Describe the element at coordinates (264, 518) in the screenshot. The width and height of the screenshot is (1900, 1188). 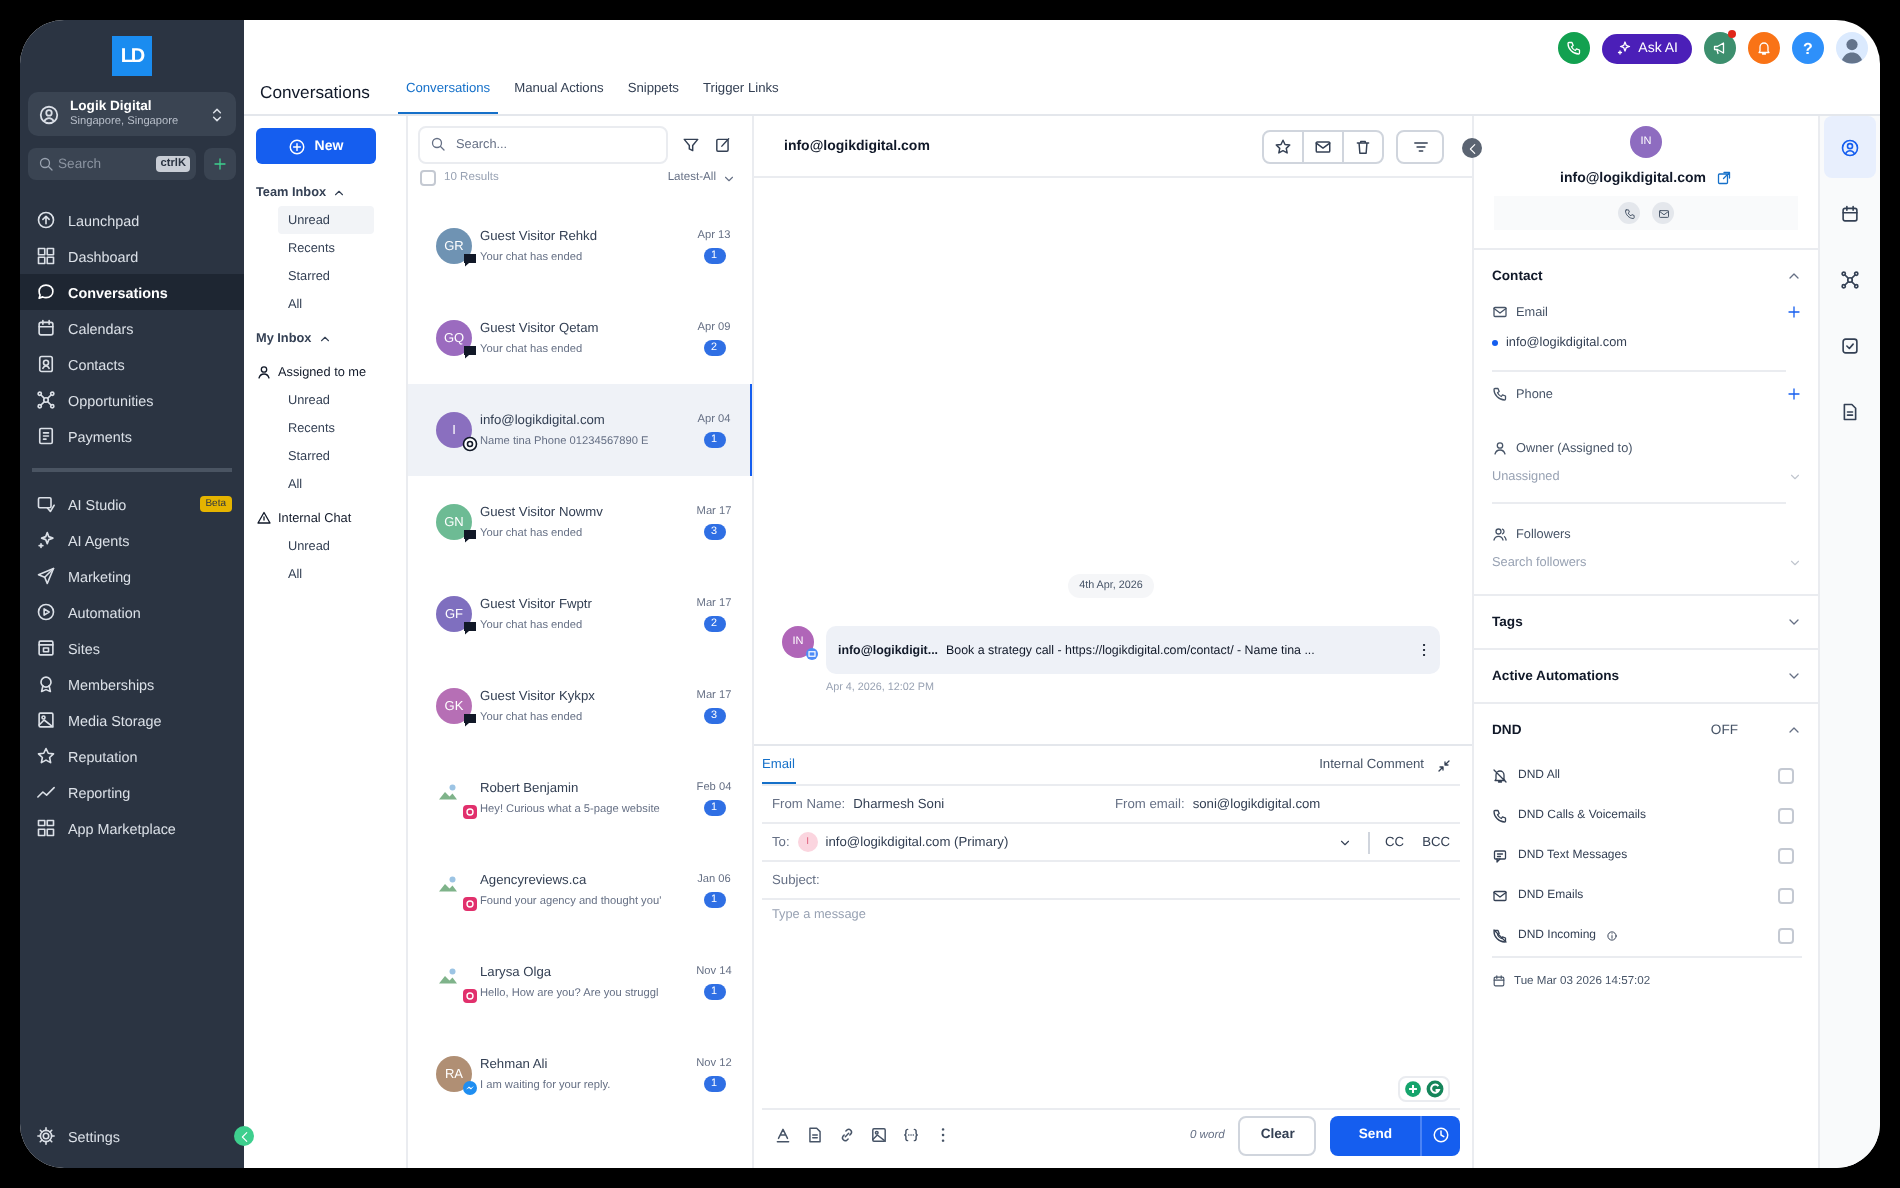
I see `triangle-icon` at that location.